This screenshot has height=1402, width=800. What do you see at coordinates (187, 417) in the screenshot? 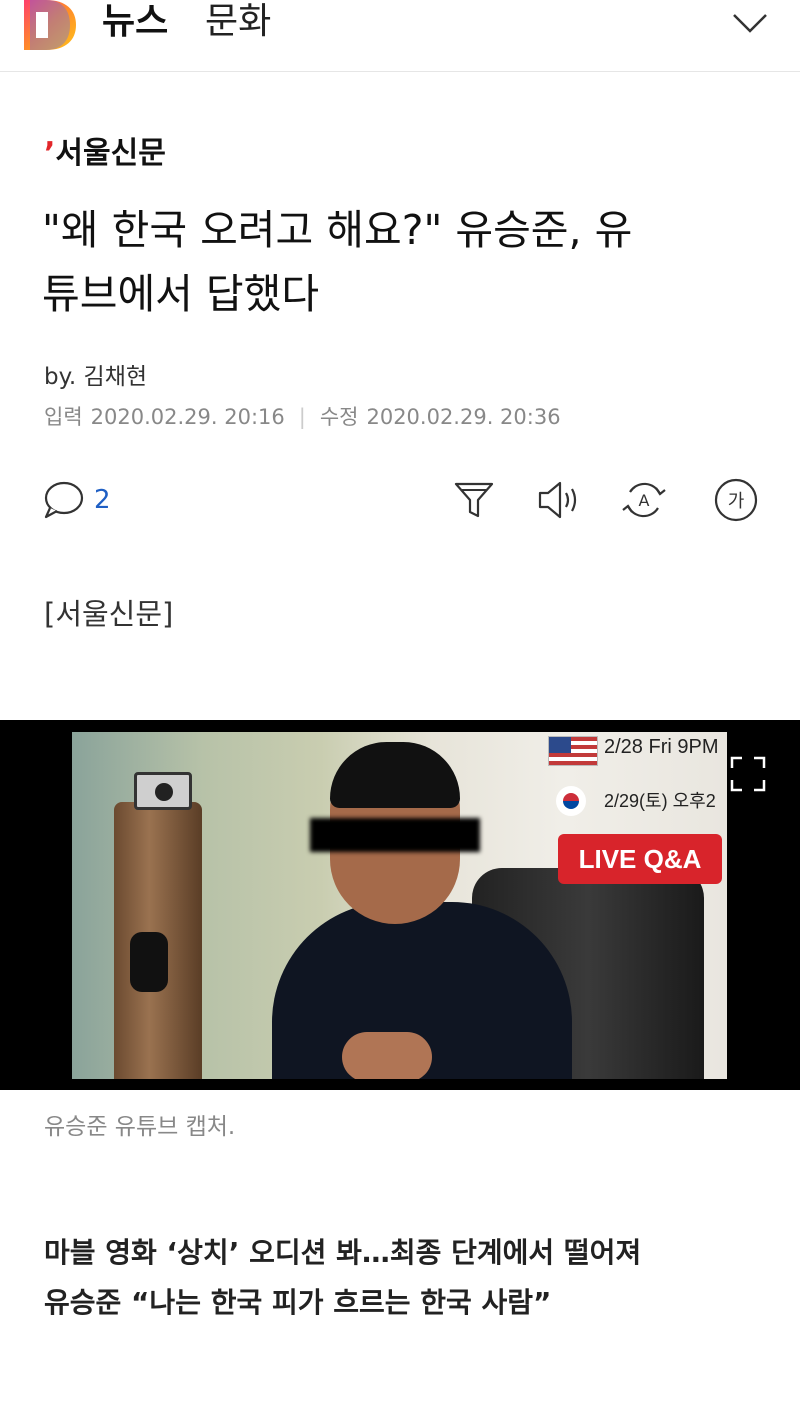
I see `input-date: 2020.02.29. 20:16` at bounding box center [187, 417].